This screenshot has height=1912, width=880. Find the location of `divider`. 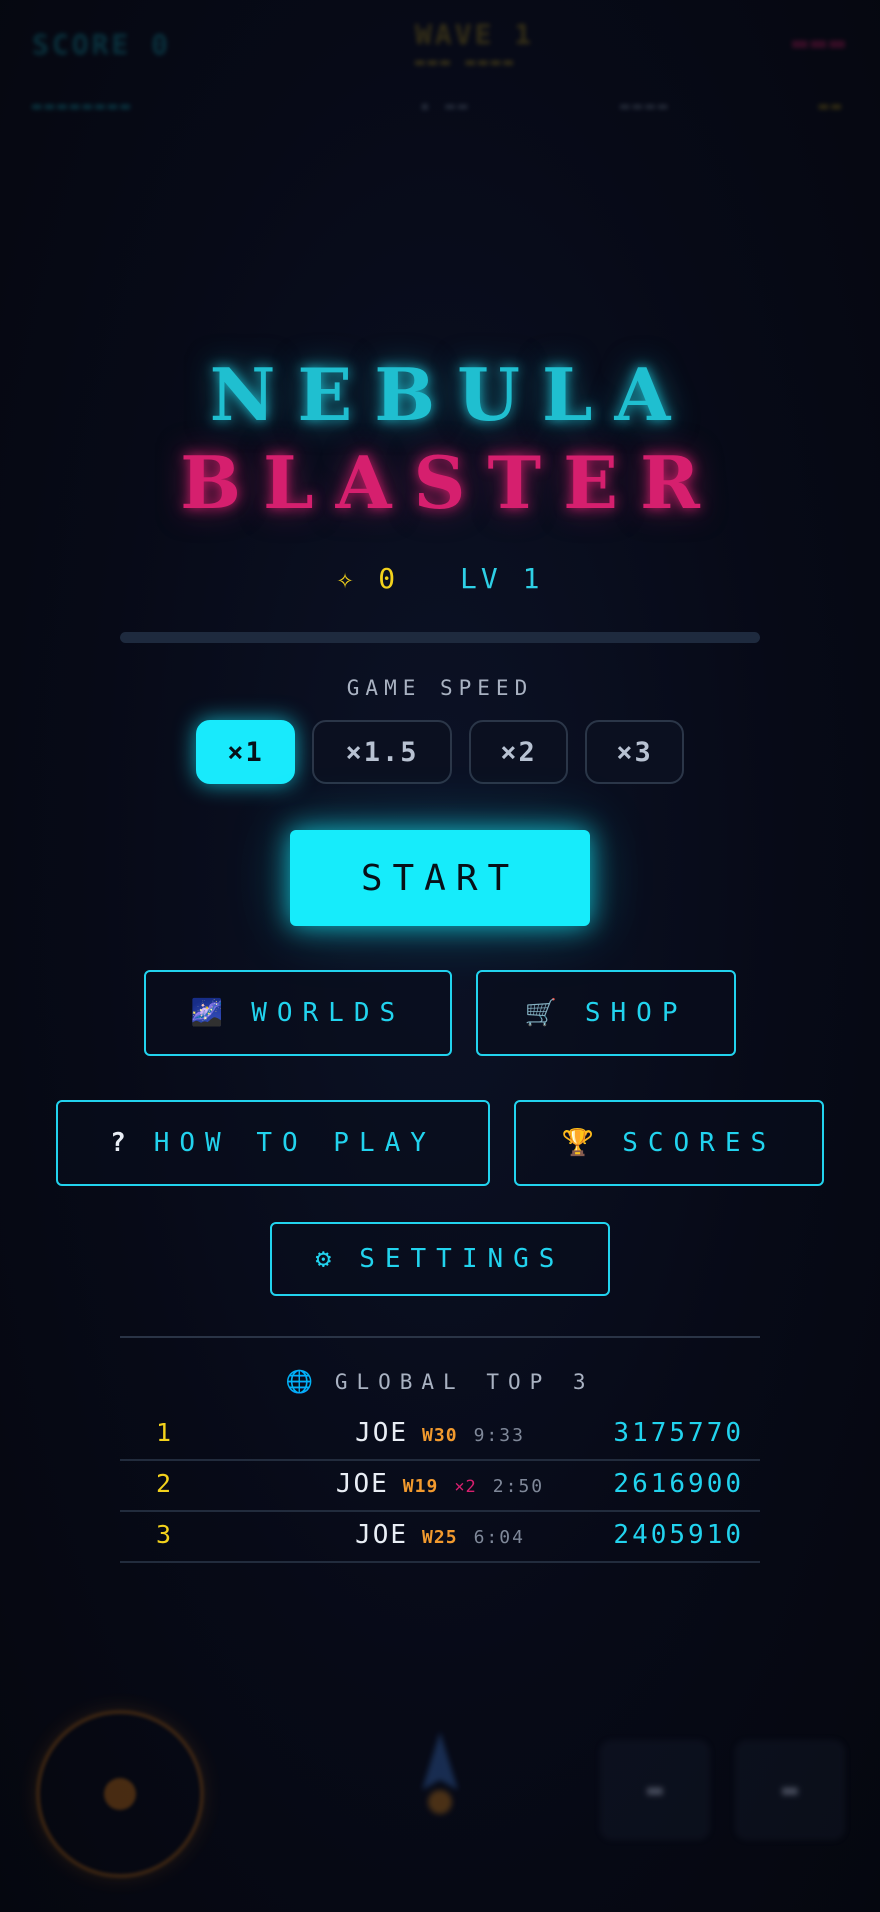

divider is located at coordinates (440, 1337).